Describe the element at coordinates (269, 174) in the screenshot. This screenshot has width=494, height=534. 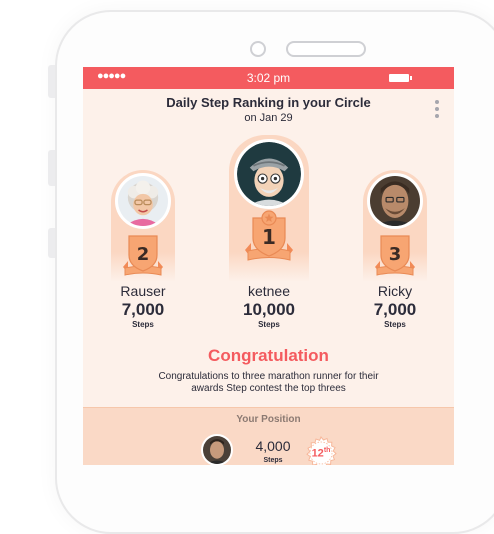
I see `avatar-ketnee` at that location.